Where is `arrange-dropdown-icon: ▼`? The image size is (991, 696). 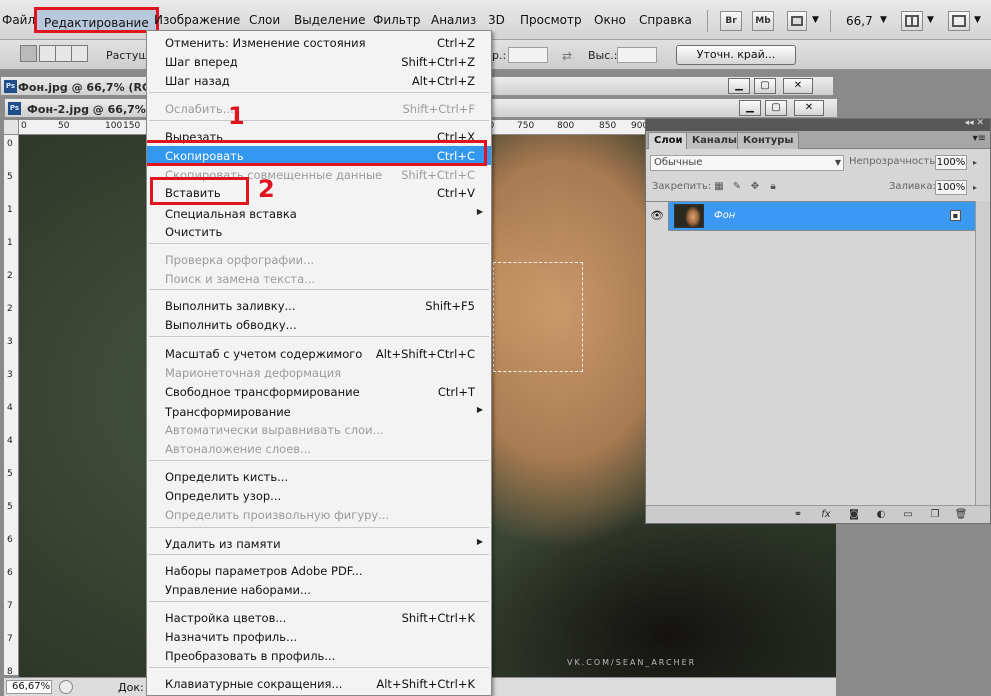
arrange-dropdown-icon: ▼ is located at coordinates (930, 20).